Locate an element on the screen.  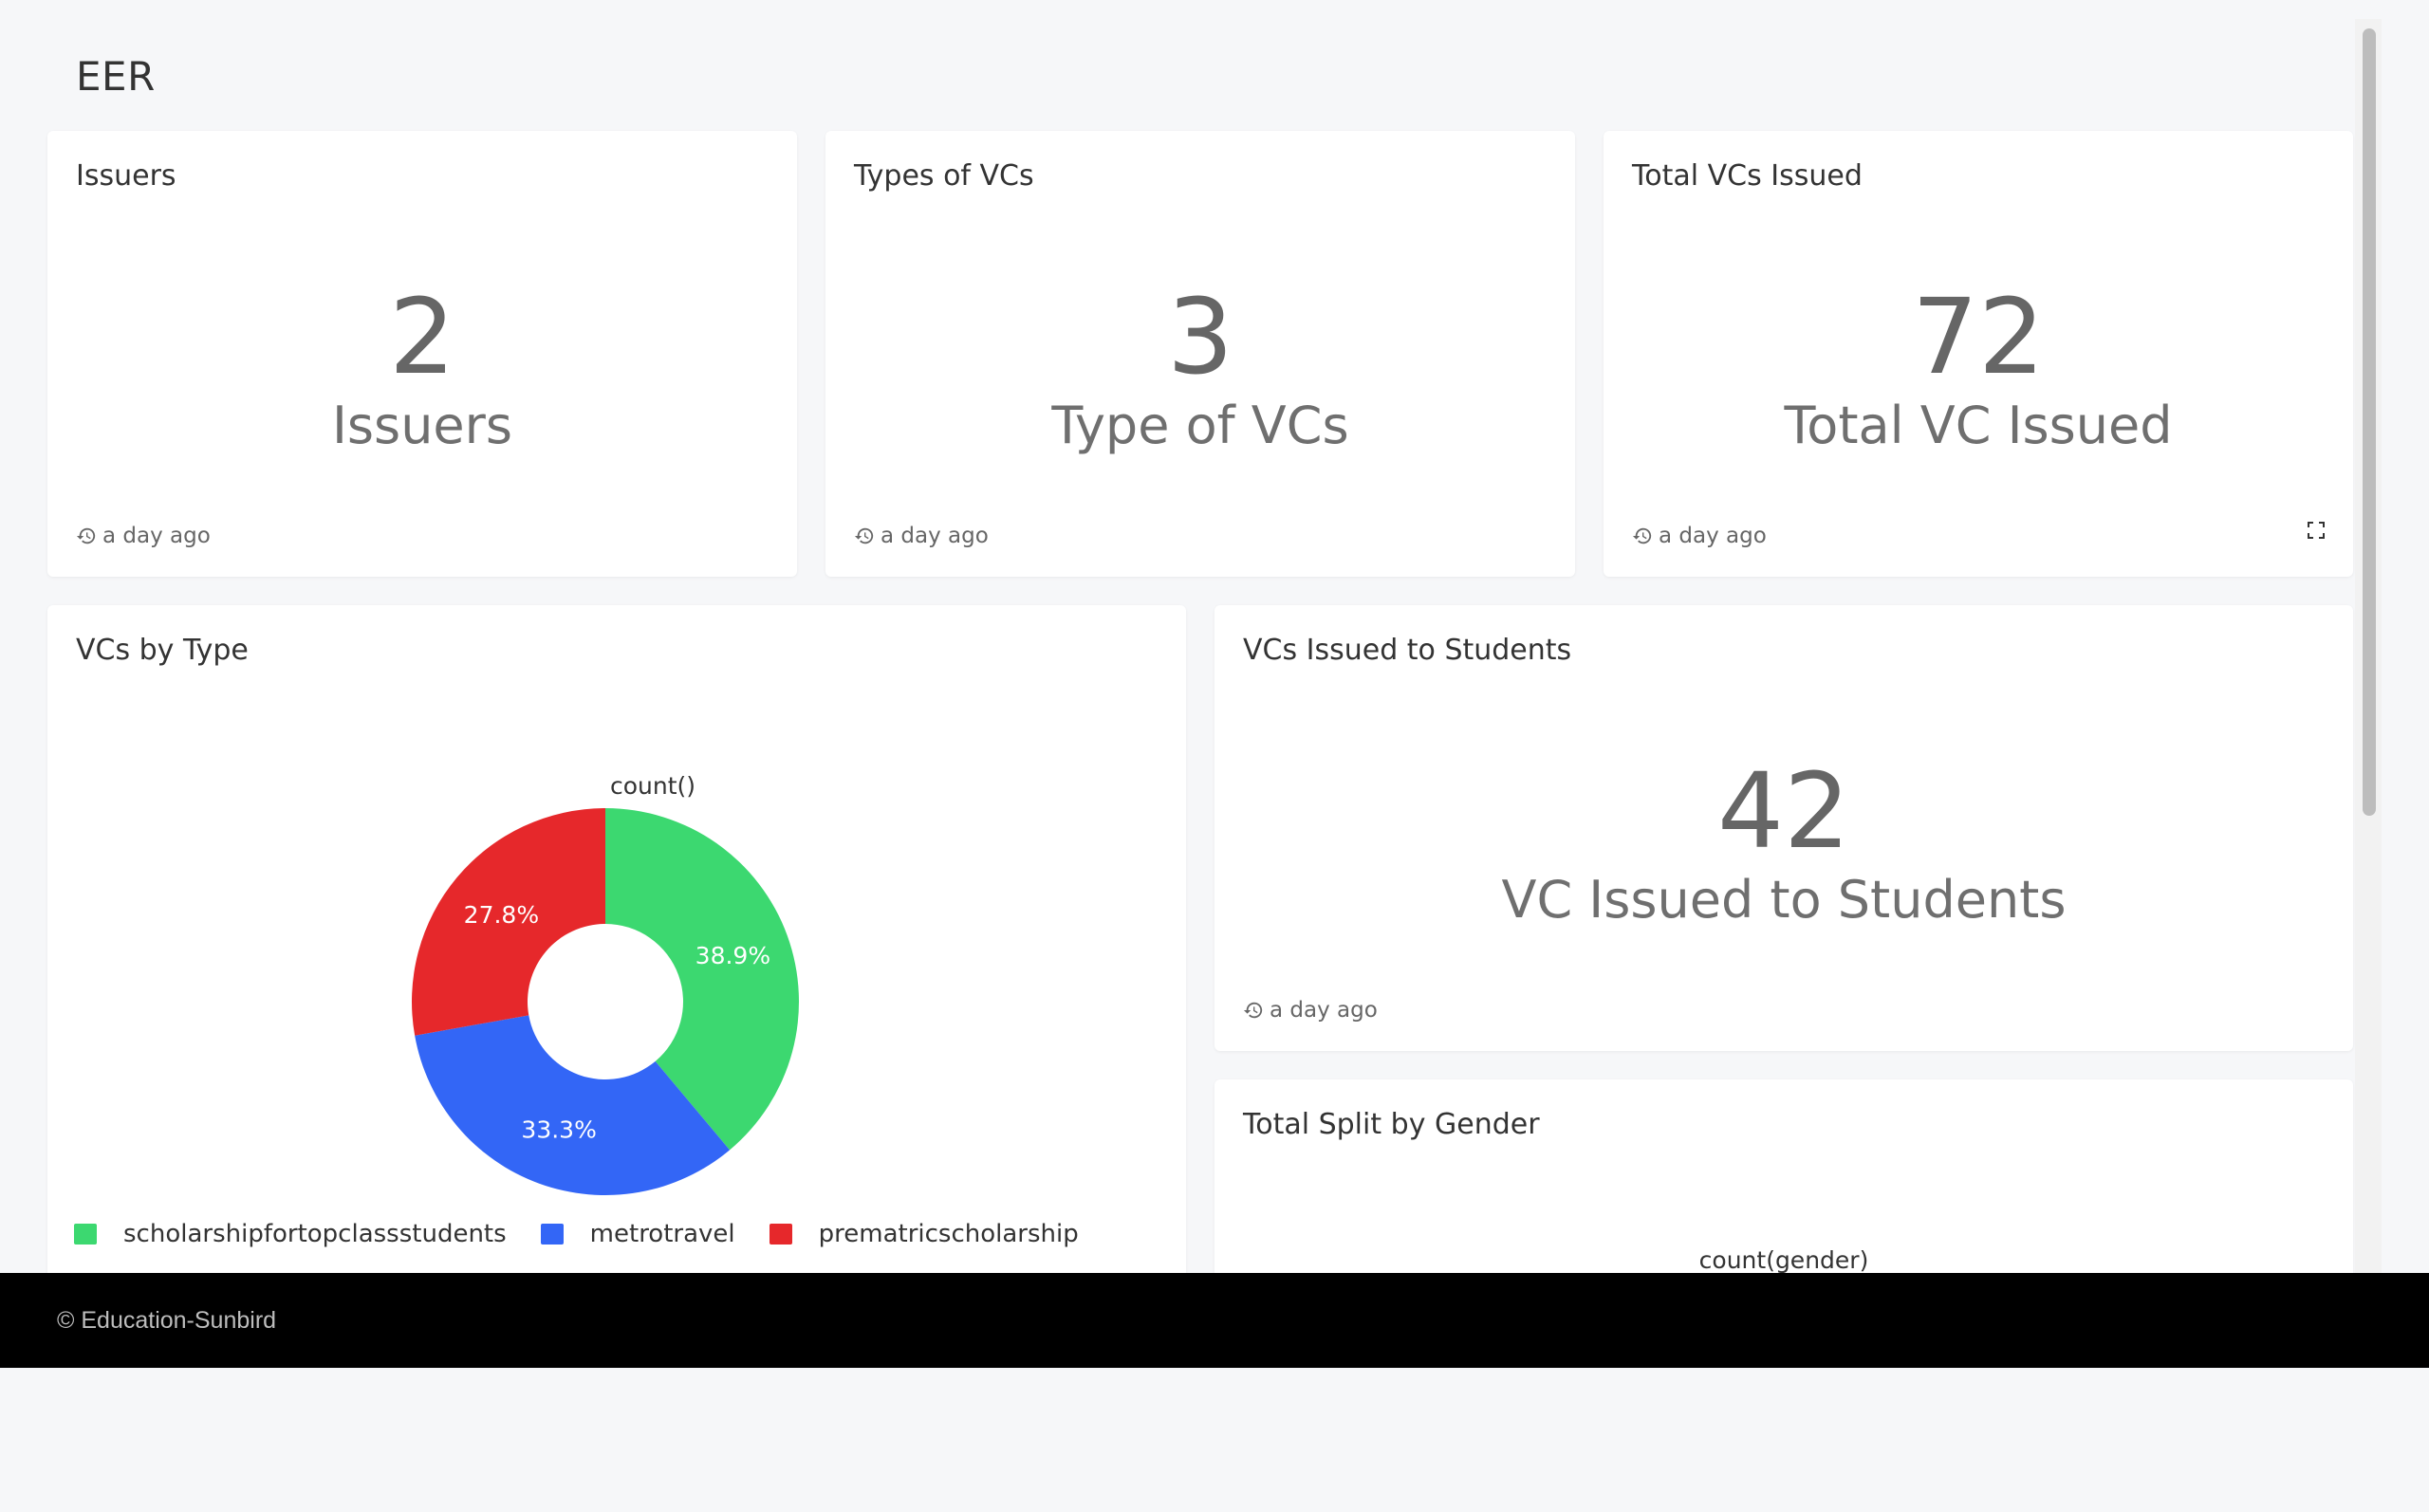
legend-label: metrotravel is located at coordinates (662, 1234).